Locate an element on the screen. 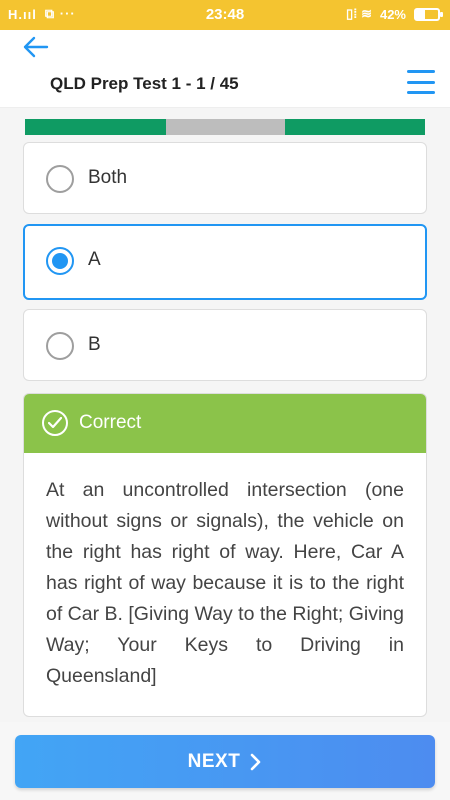 Image resolution: width=450 pixels, height=800 pixels. app-header: QLD Prep Test 1 - 1 / 45 is located at coordinates (225, 69).